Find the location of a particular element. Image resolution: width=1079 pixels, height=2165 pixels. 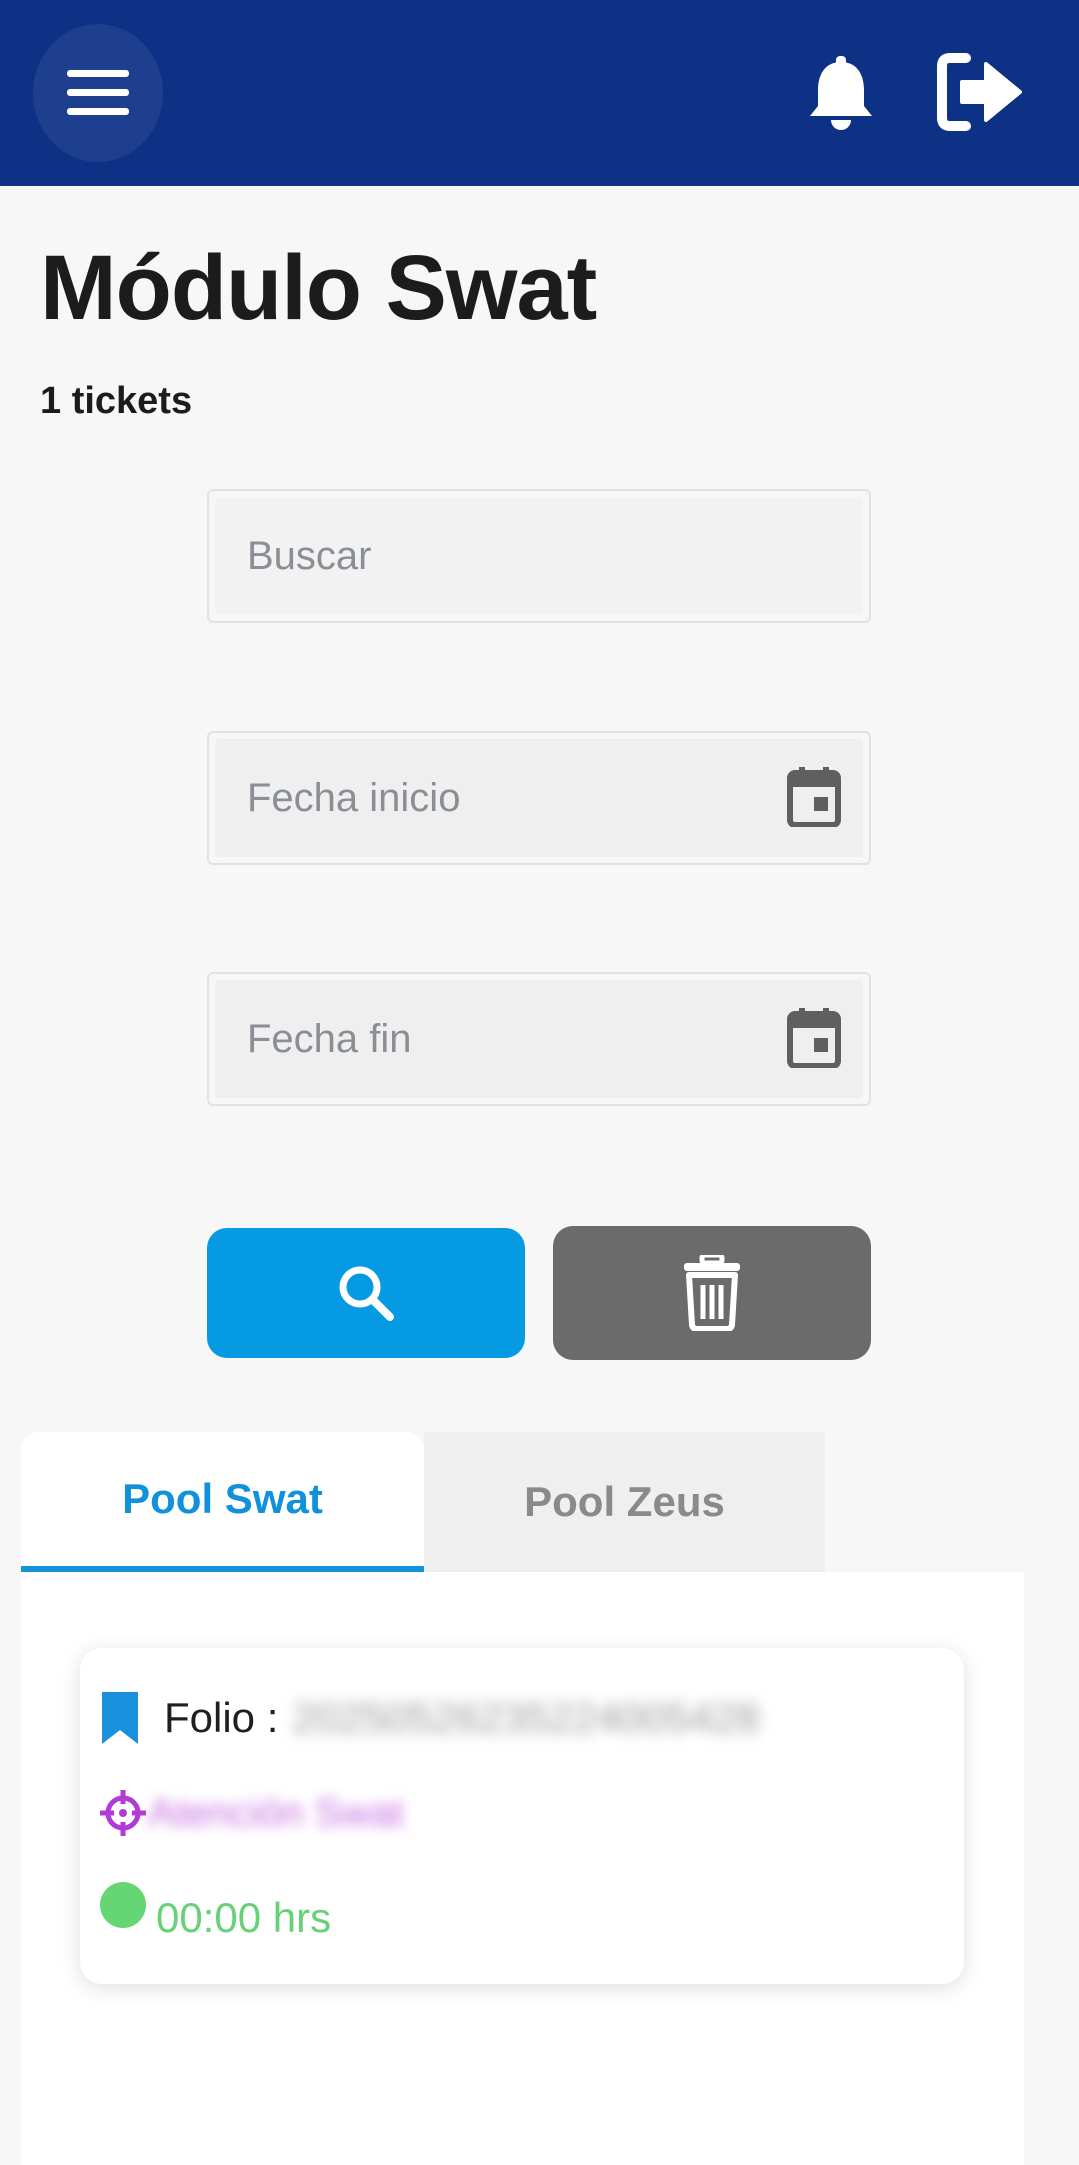

search-input is located at coordinates (497, 556).